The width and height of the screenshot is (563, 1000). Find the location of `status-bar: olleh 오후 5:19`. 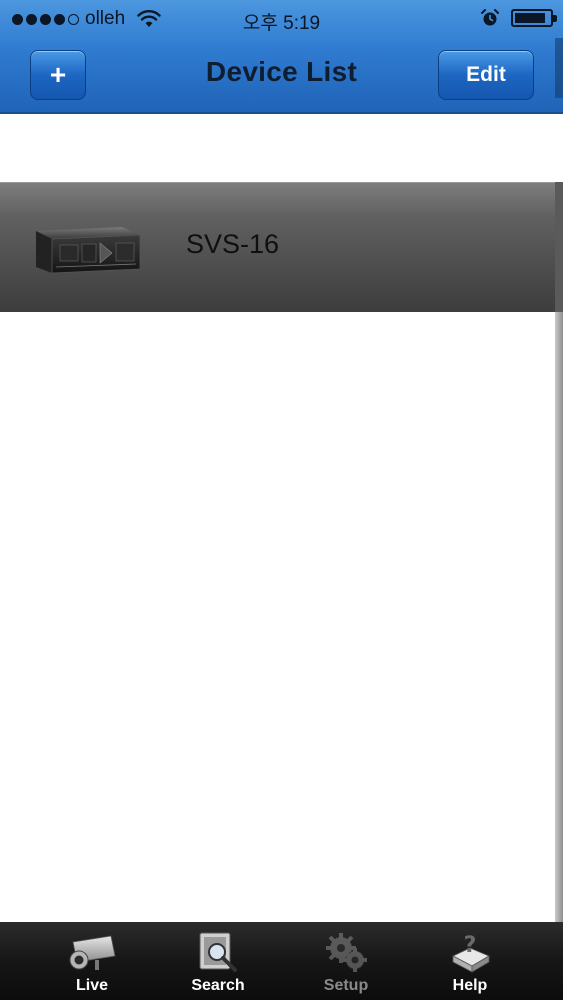

status-bar: olleh 오후 5:19 is located at coordinates (281, 19).